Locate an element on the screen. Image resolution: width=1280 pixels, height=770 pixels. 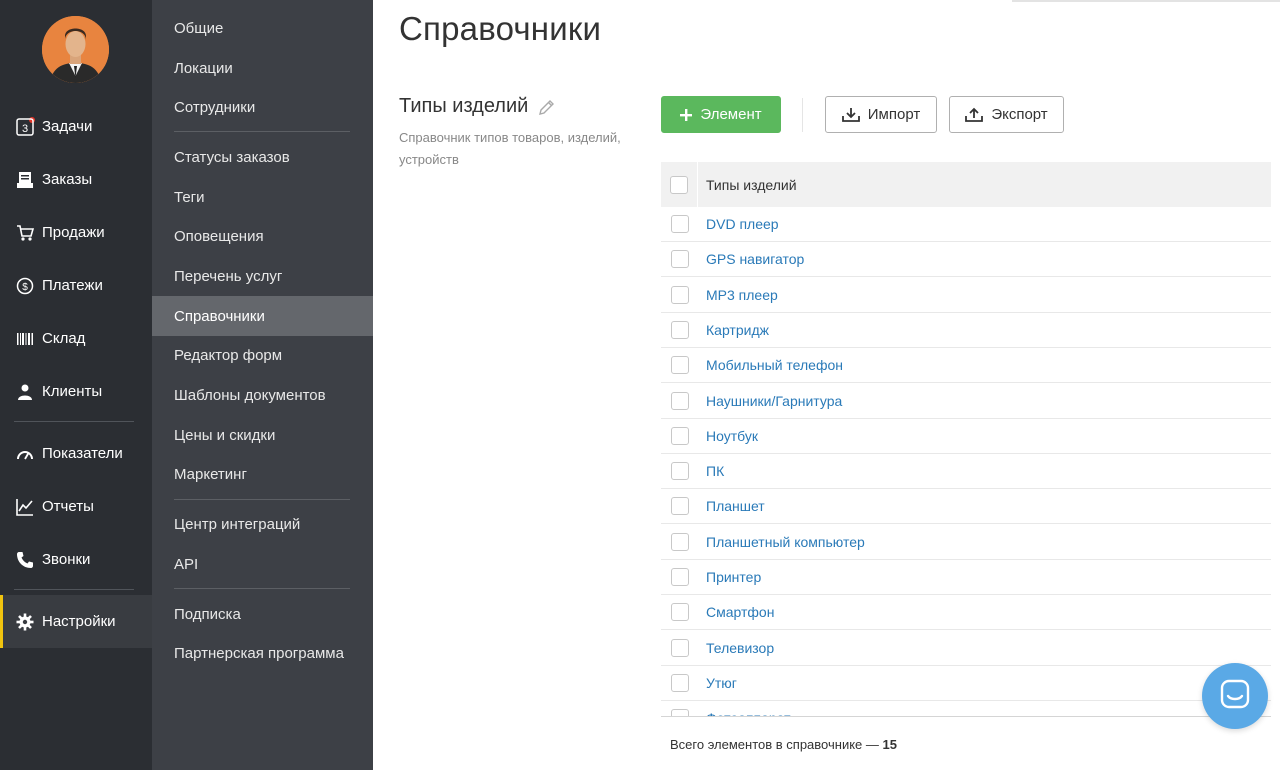
row-link: Телевизор is located at coordinates (736, 648).